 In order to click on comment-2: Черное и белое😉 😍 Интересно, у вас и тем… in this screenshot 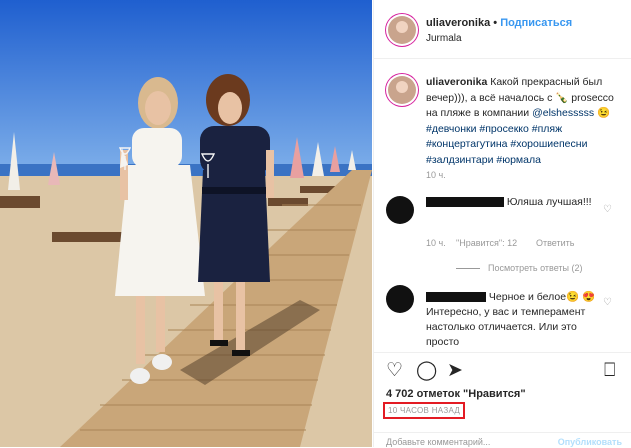, I will do `click(516, 320)`.